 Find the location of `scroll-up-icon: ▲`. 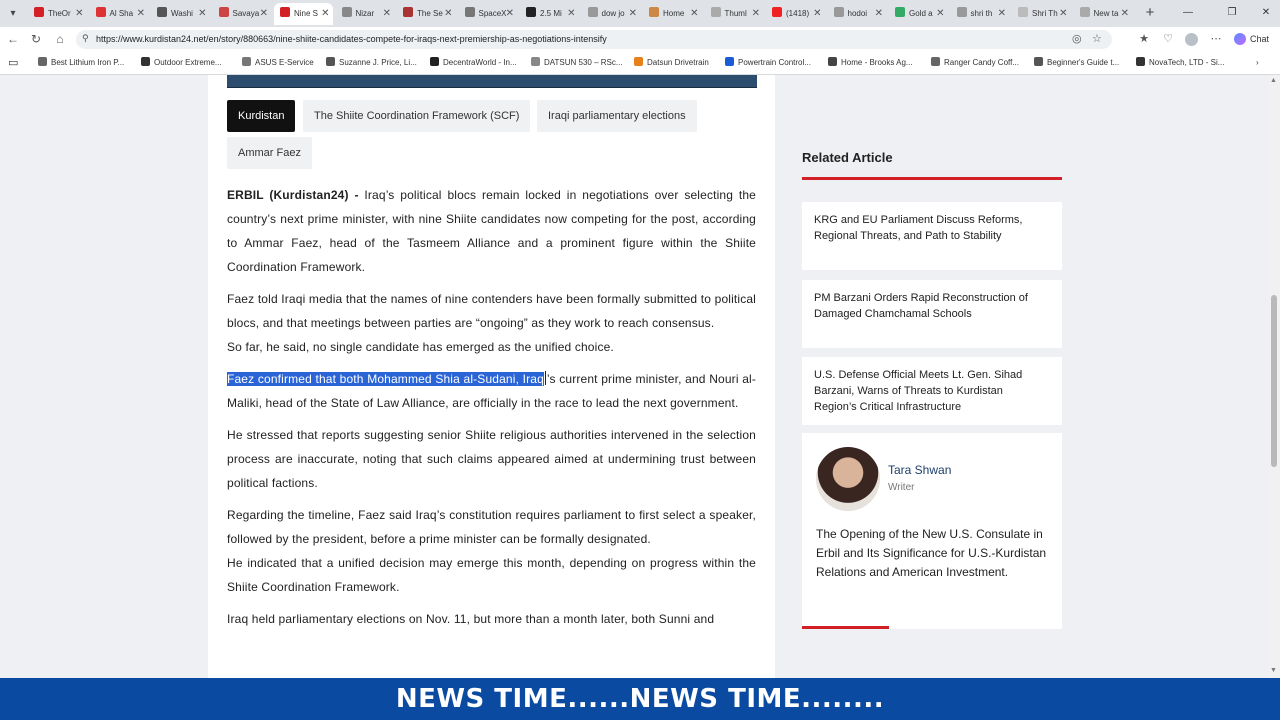

scroll-up-icon: ▲ is located at coordinates (1273, 80).